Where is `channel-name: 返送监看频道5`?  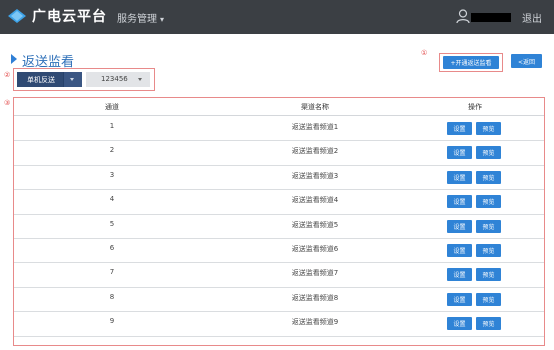 channel-name: 返送监看频道5 is located at coordinates (315, 224).